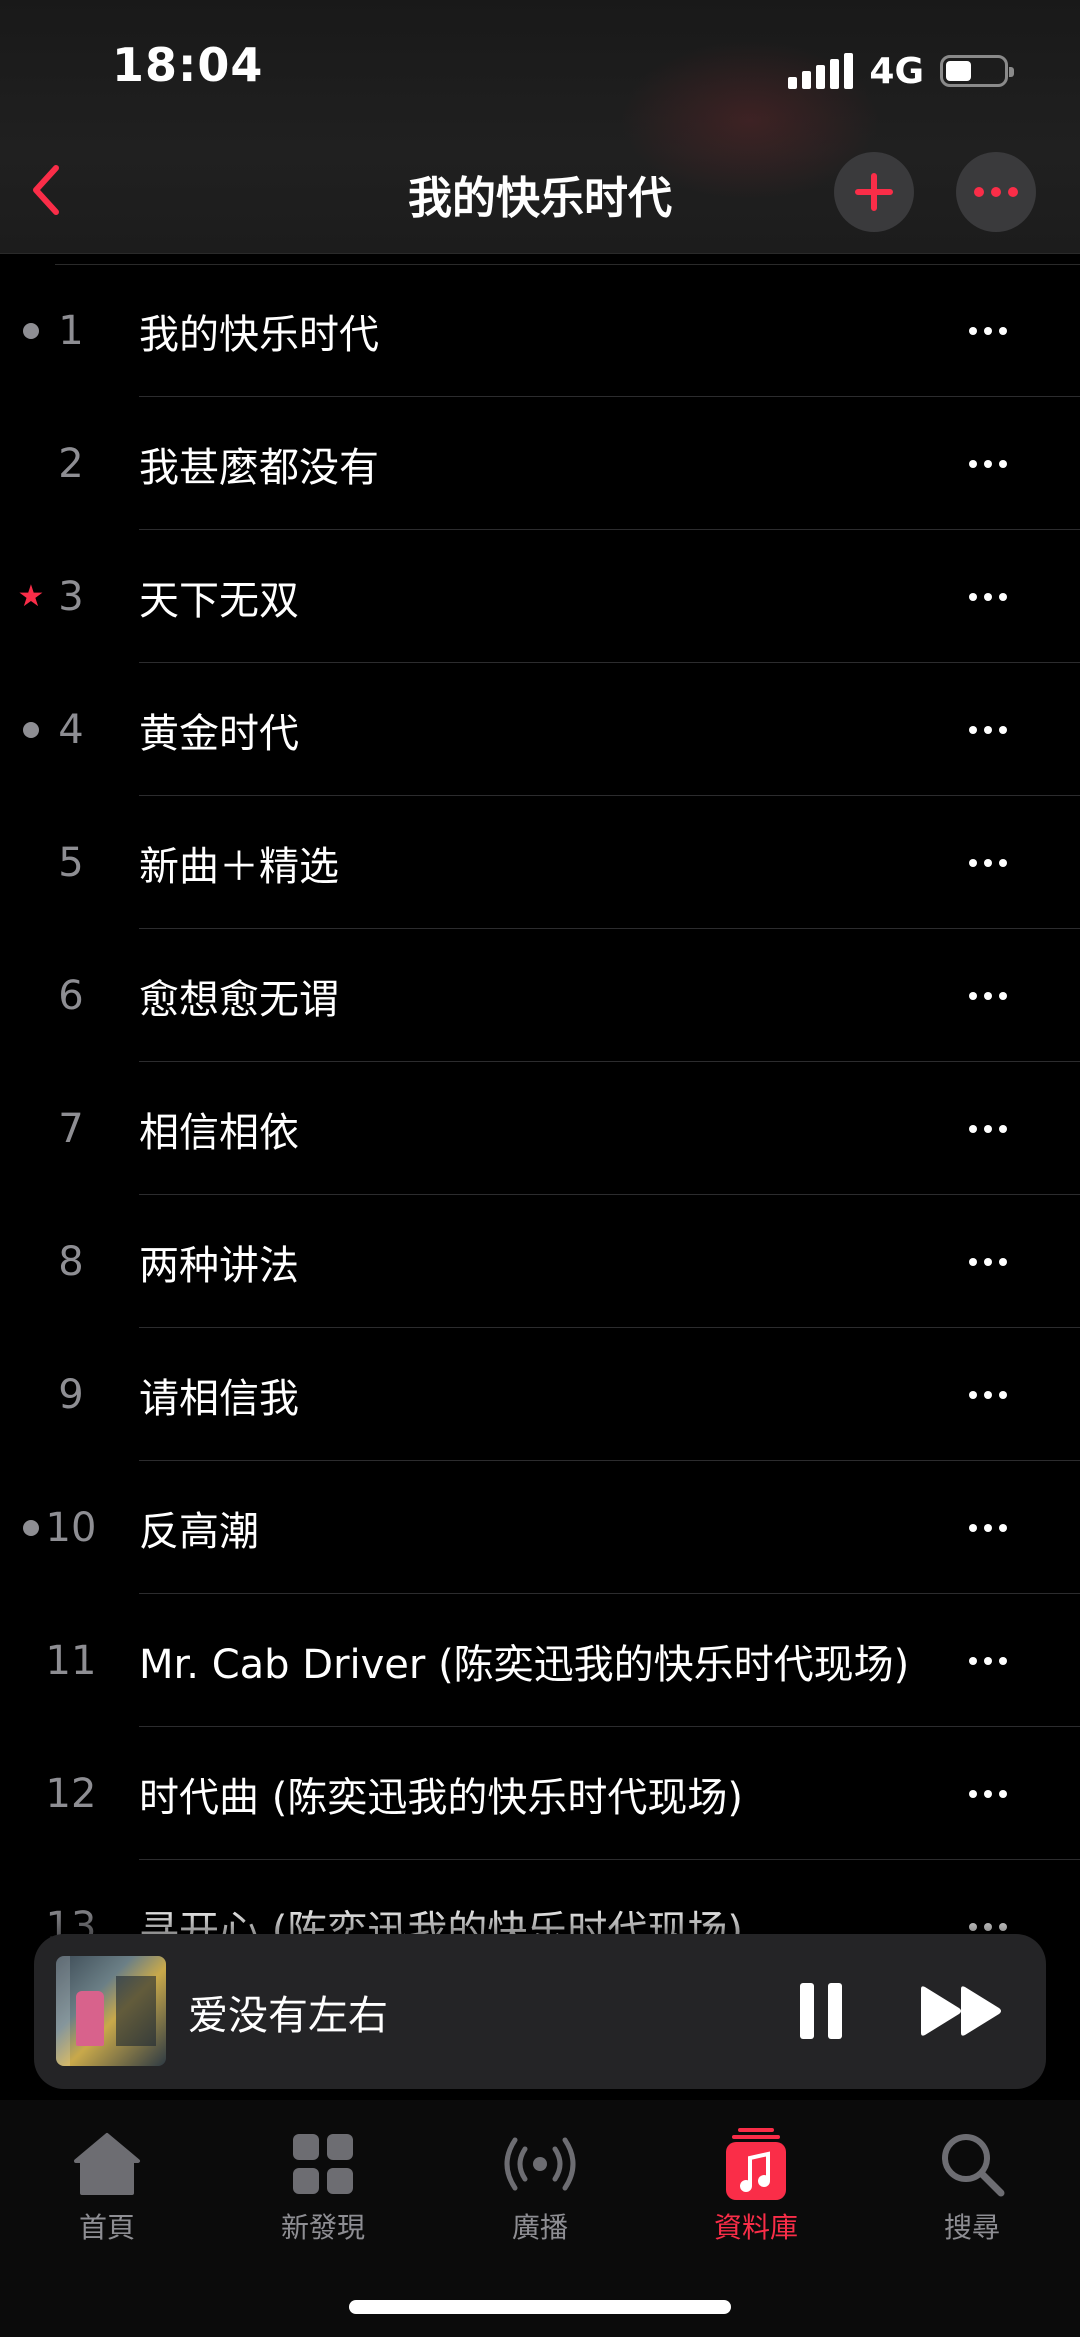 The width and height of the screenshot is (1080, 2337). Describe the element at coordinates (540, 2307) in the screenshot. I see `home-indicator` at that location.